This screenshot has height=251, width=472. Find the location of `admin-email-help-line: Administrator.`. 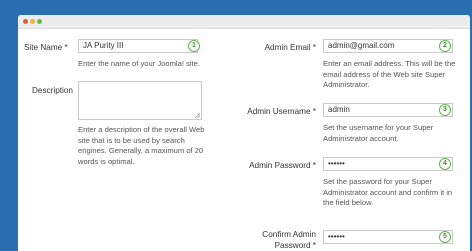

admin-email-help-line: Administrator. is located at coordinates (346, 84).